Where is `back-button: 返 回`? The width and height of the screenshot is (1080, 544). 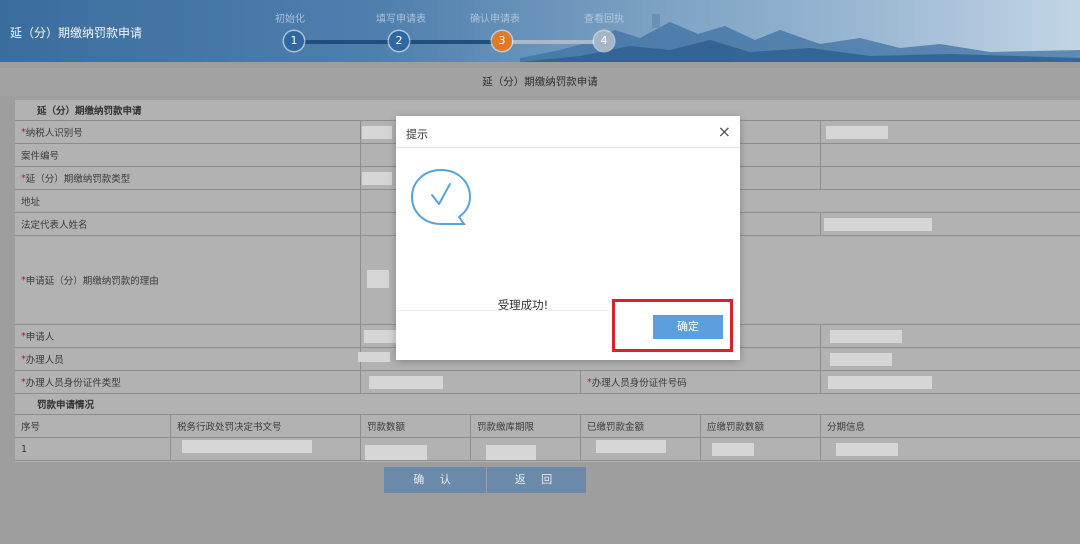
back-button: 返 回 is located at coordinates (536, 480).